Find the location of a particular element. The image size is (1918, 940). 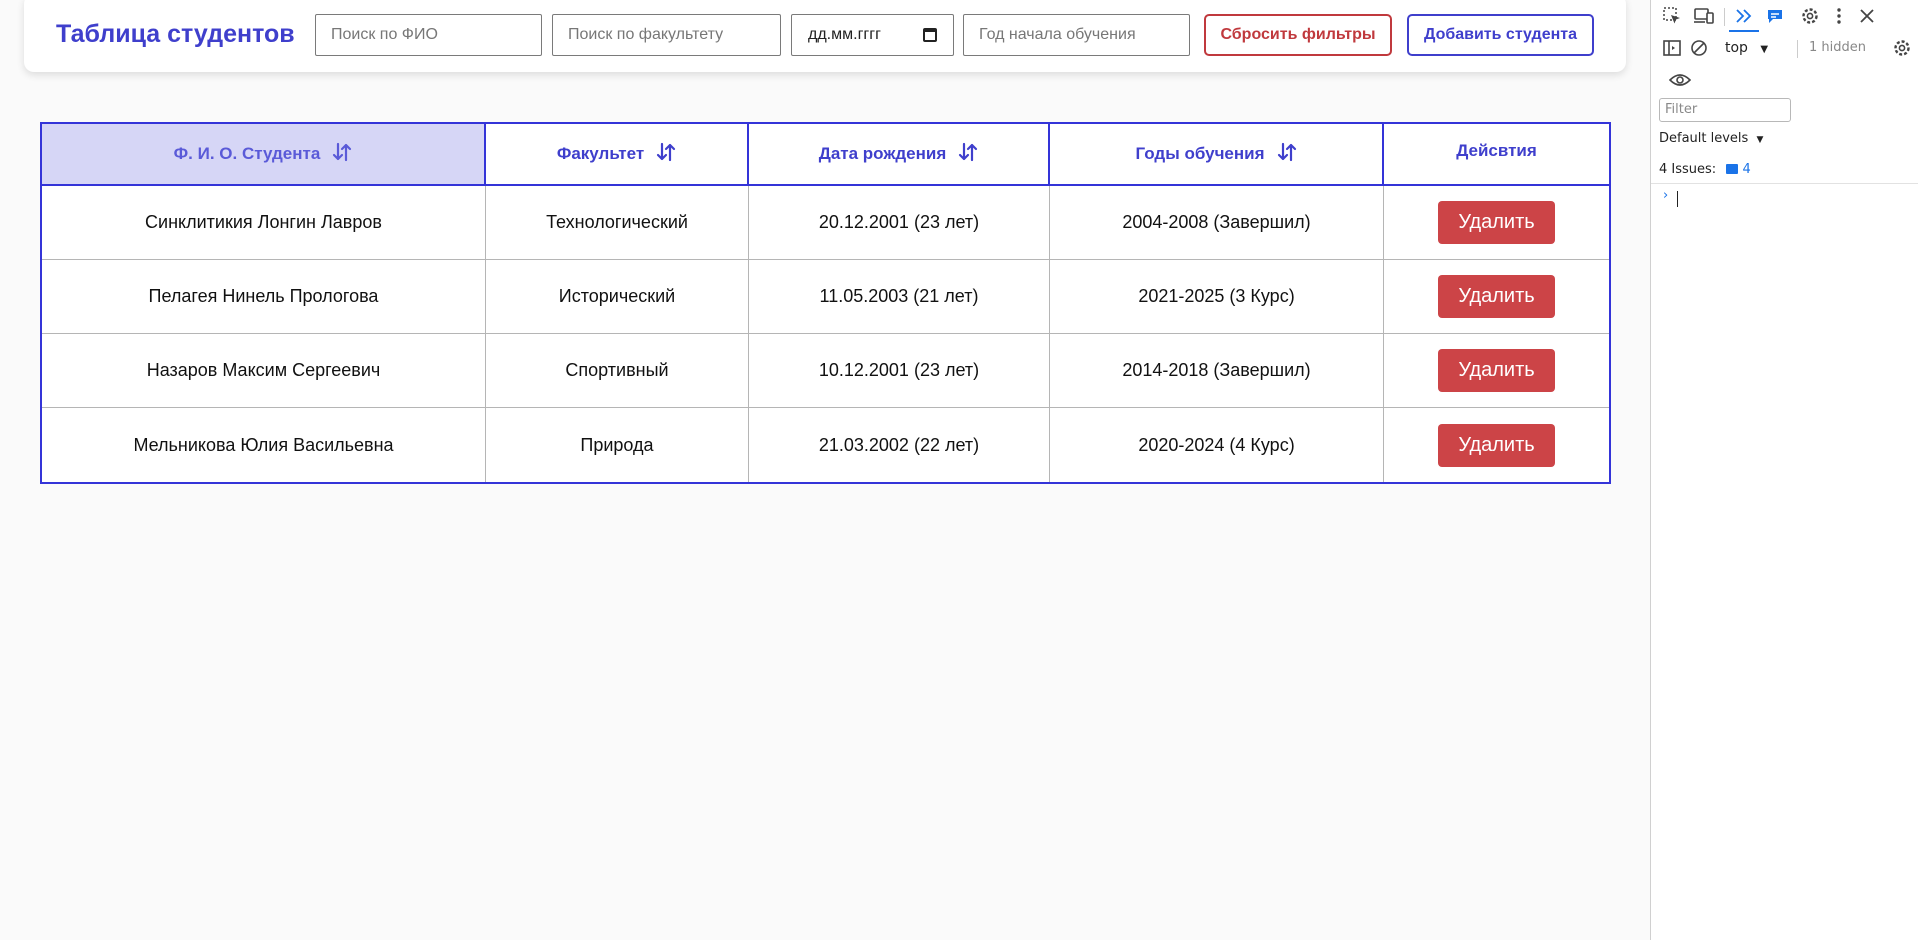

header-birthdate: Дата рождения is located at coordinates (899, 154).